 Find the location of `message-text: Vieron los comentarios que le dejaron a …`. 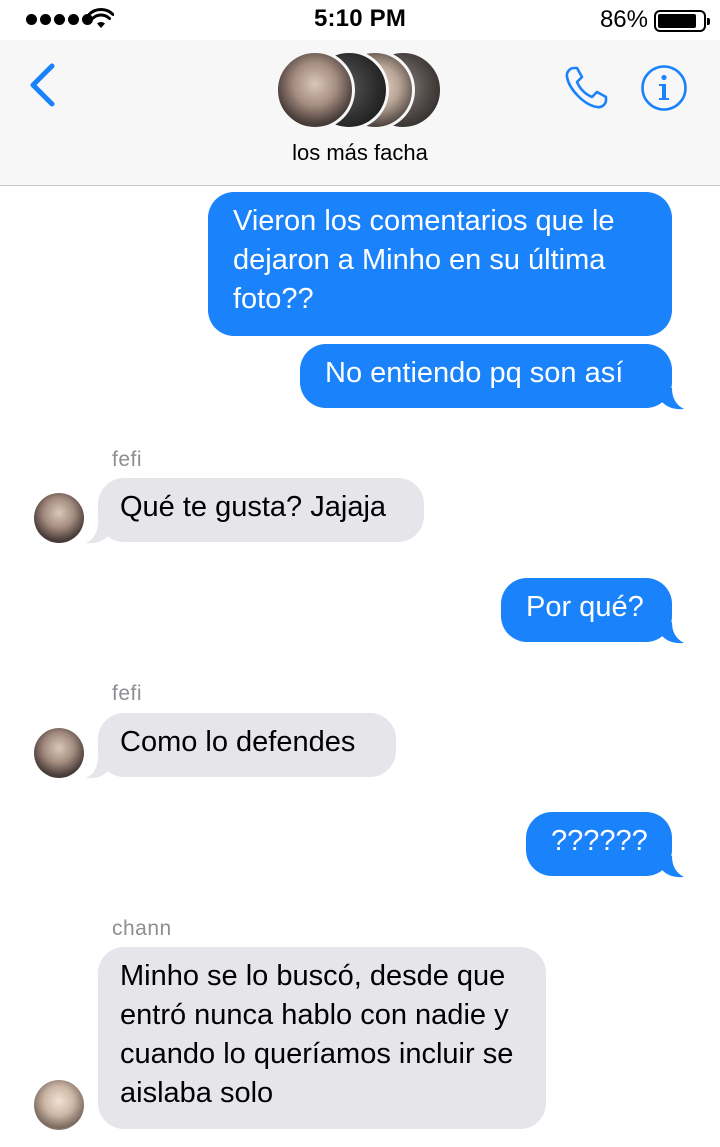

message-text: Vieron los comentarios que le dejaron a … is located at coordinates (424, 260).